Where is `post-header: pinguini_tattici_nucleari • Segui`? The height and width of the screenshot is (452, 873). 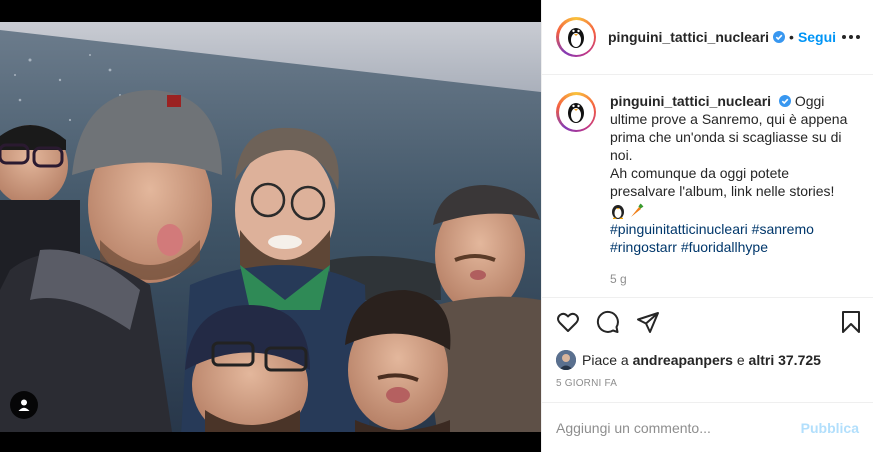 post-header: pinguini_tattici_nucleari • Segui is located at coordinates (707, 37).